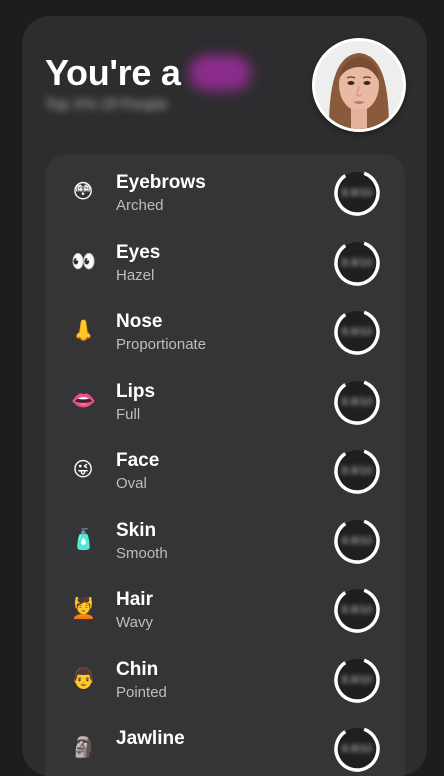  What do you see at coordinates (136, 391) in the screenshot?
I see `feature-name: Lips` at bounding box center [136, 391].